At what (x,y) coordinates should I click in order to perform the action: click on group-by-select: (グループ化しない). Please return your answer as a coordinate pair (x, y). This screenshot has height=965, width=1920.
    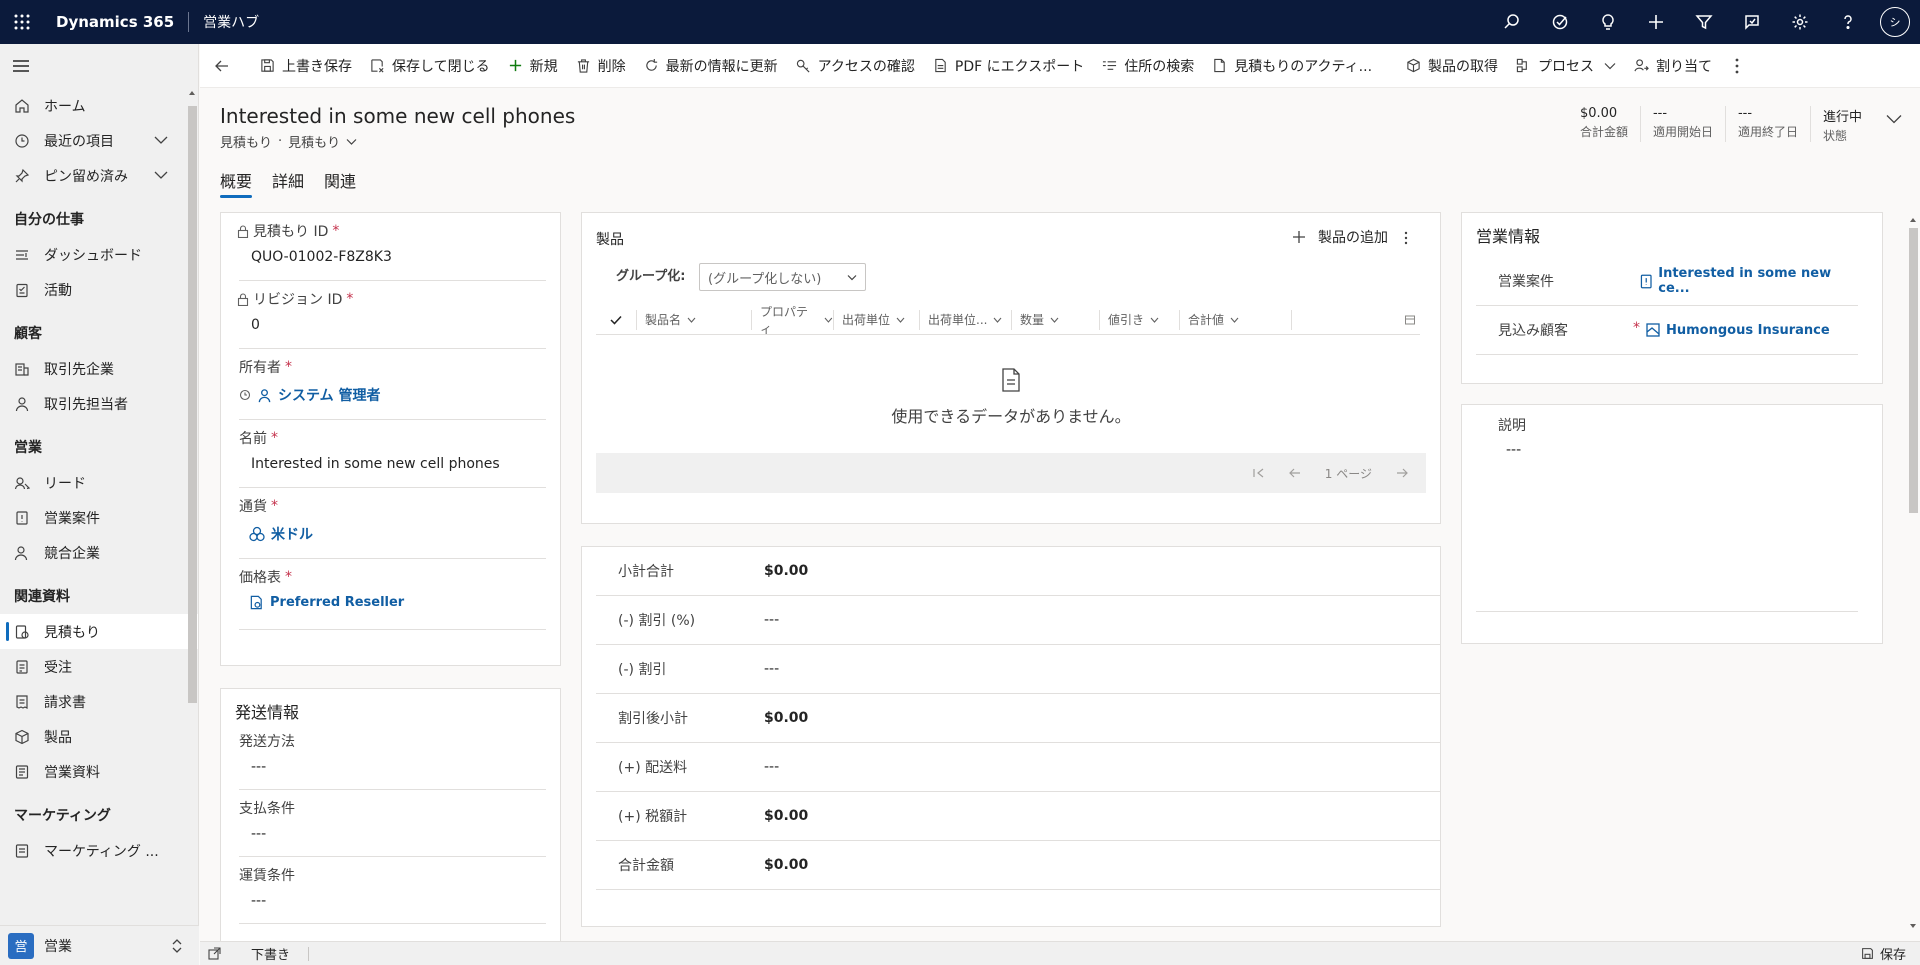
    Looking at the image, I should click on (782, 277).